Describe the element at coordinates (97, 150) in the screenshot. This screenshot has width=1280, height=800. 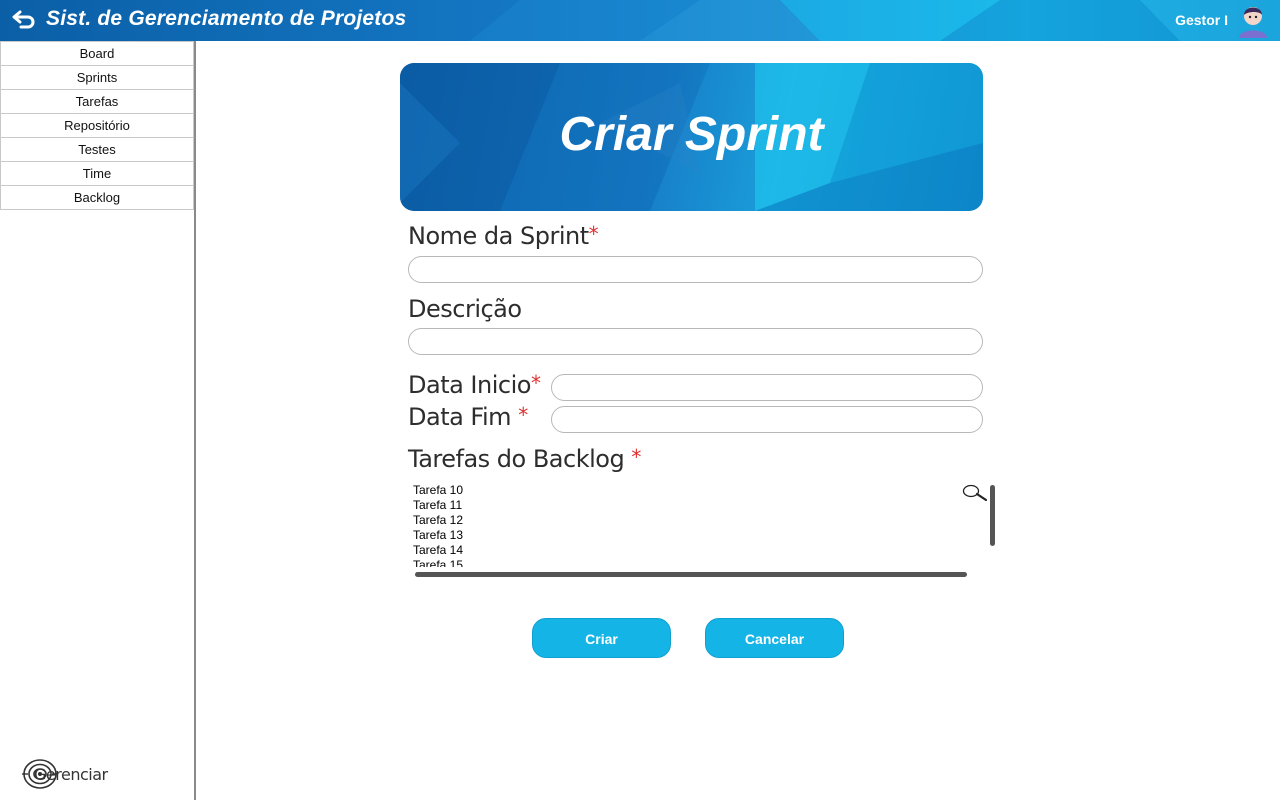
I see `sidebar-item-testes: Testes` at that location.